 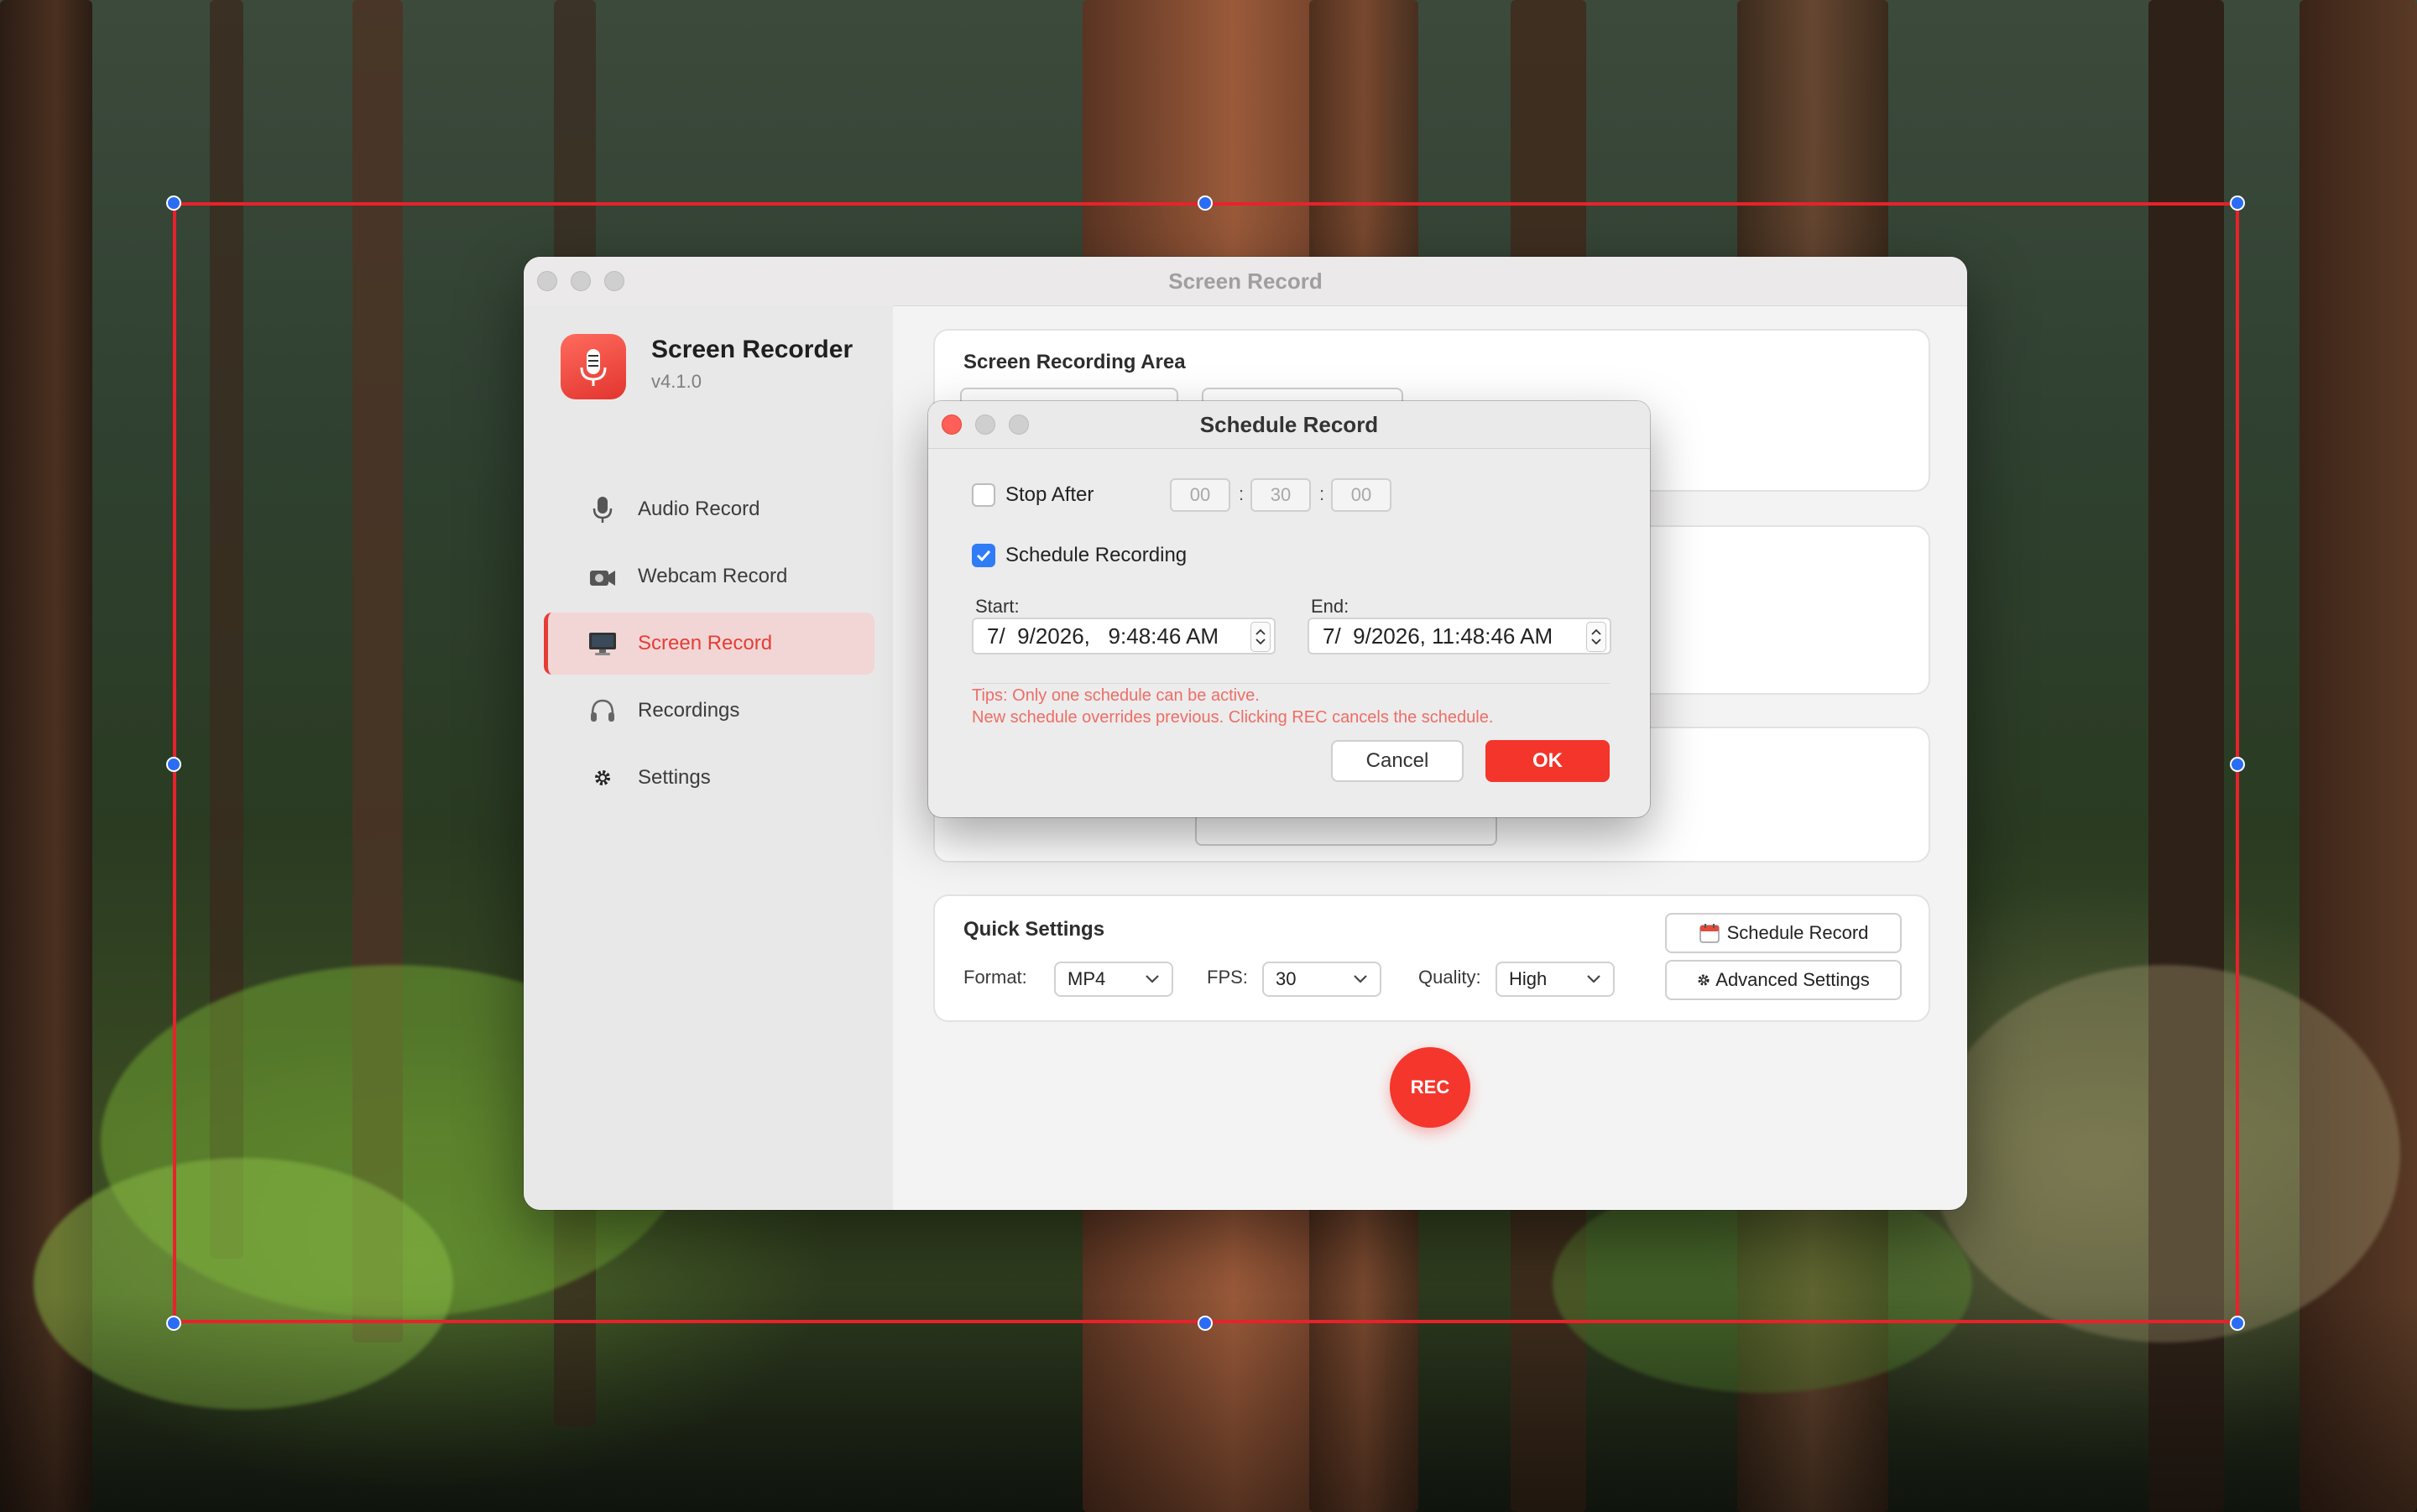 I want to click on sidebar-item-recordings: Recordings, so click(x=709, y=711).